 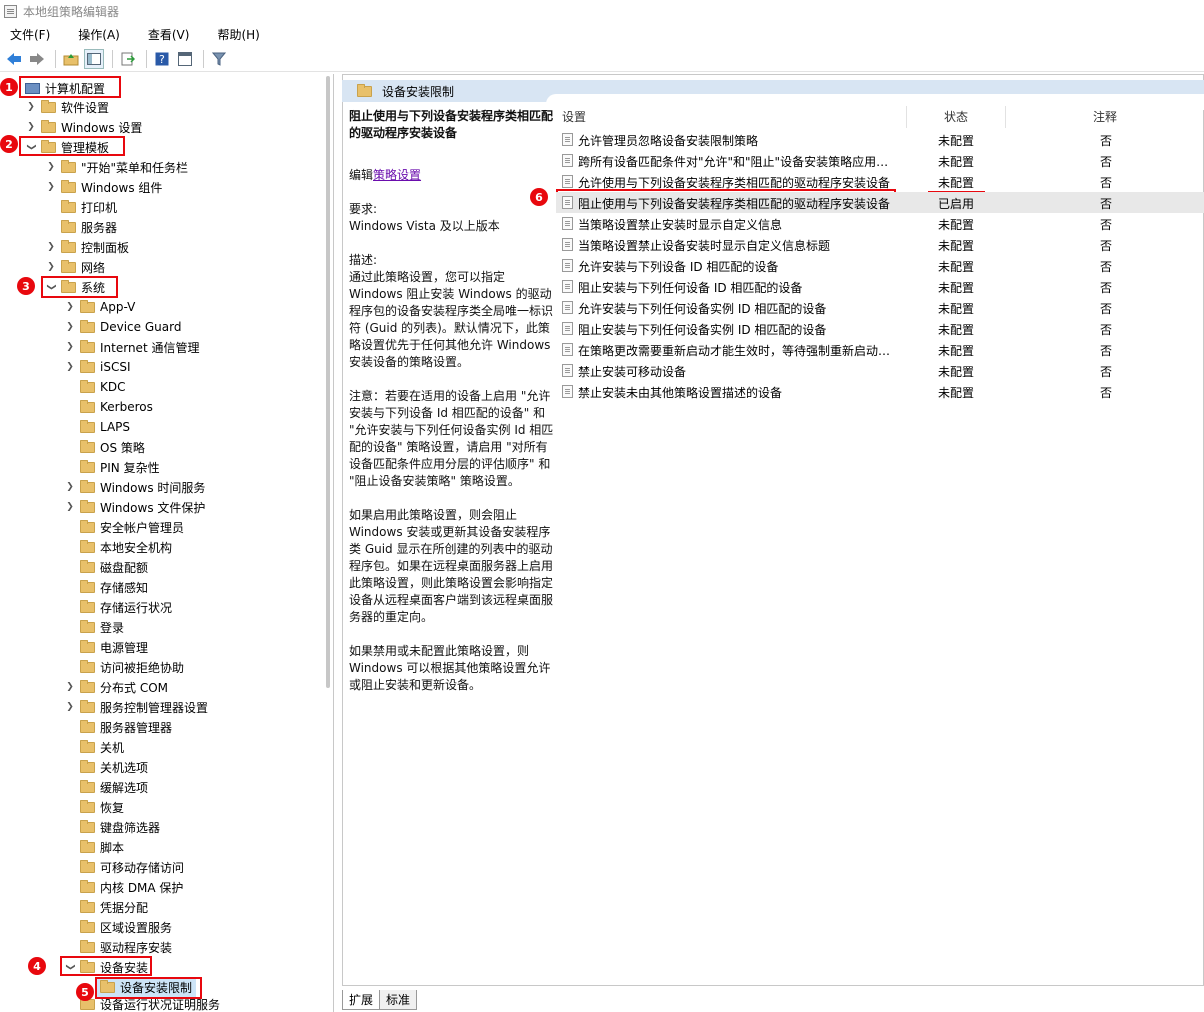 What do you see at coordinates (880, 160) in the screenshot?
I see `table-row: 跨所有设备匹配条件对"允许"和"阻止"设备安装策略应用分层的评估顺序 未配置 否` at bounding box center [880, 160].